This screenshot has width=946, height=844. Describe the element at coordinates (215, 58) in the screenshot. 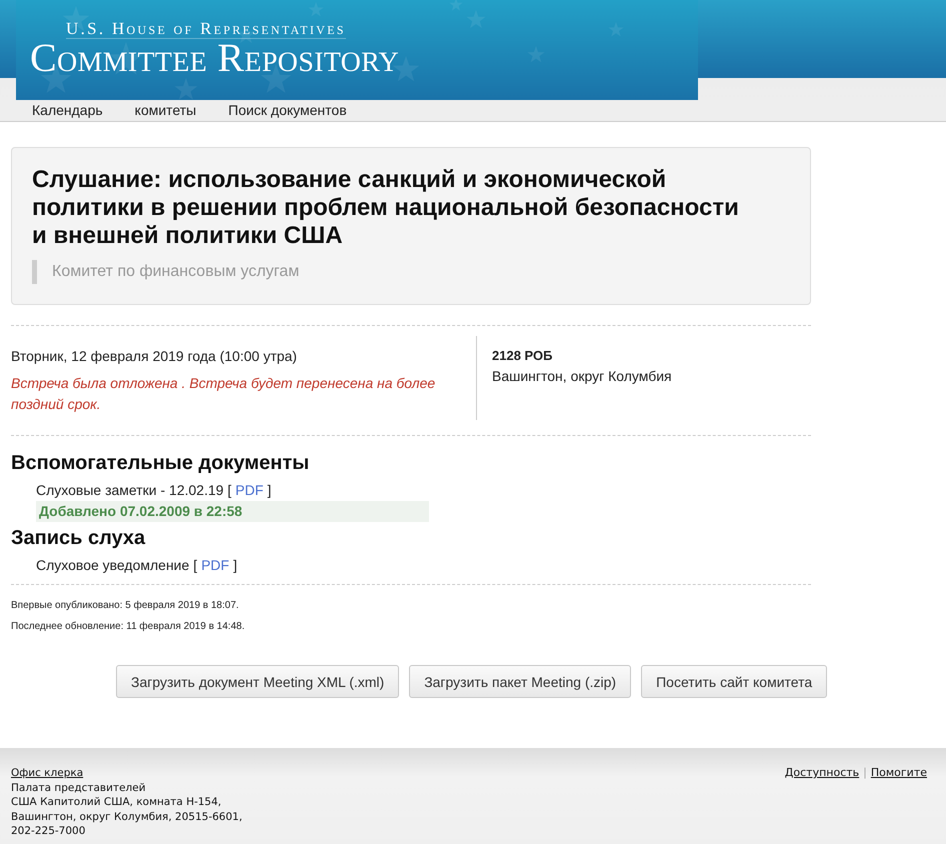

I see `site-title: Committee Repository` at that location.